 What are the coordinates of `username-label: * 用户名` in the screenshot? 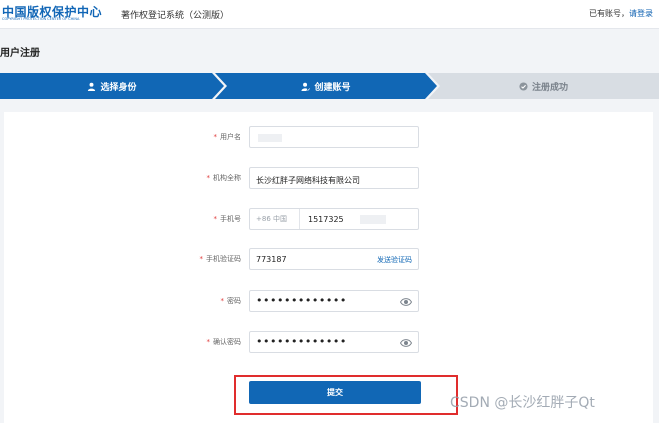 It's located at (227, 137).